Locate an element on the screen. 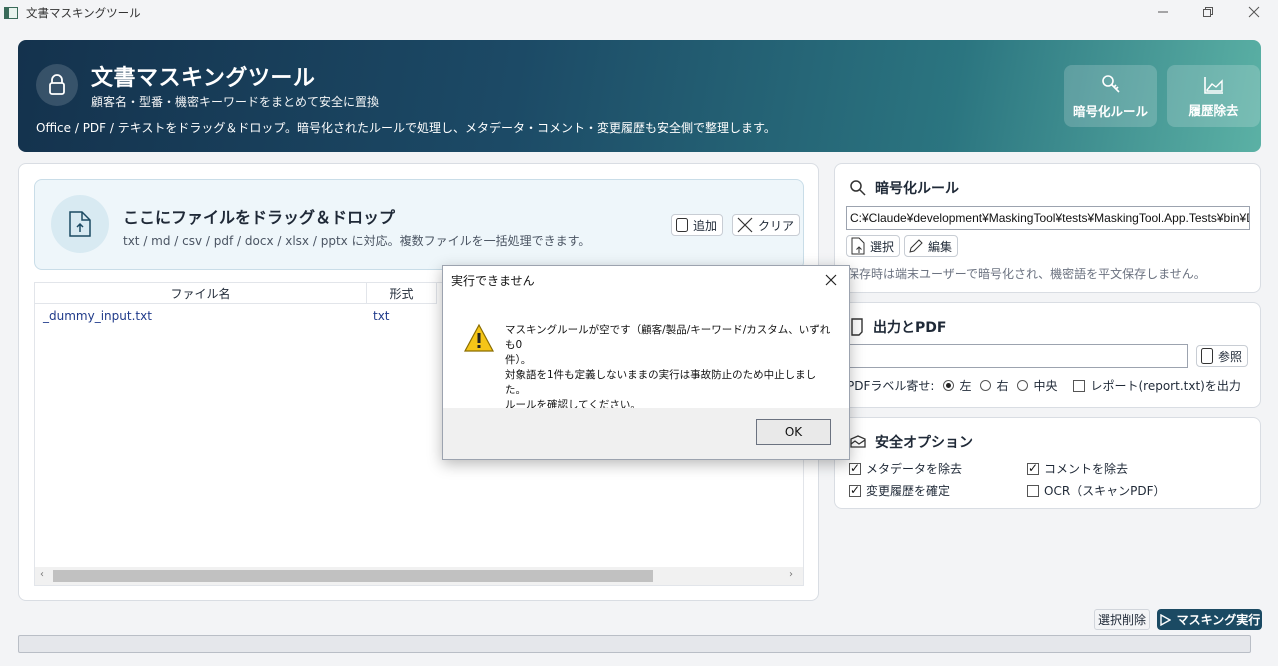 The width and height of the screenshot is (1278, 666). align-center-label: 中央 is located at coordinates (1045, 386).